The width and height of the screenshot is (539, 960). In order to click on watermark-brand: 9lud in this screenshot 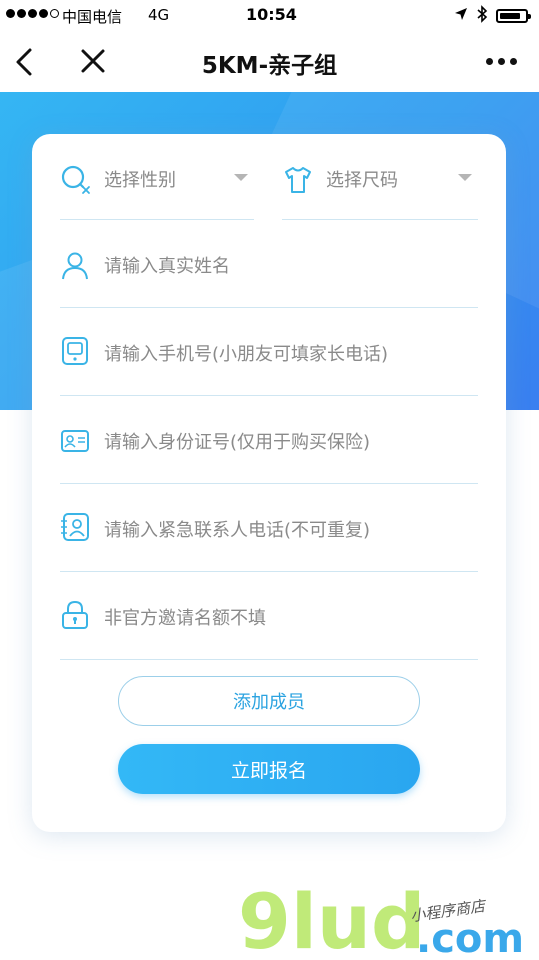, I will do `click(331, 918)`.